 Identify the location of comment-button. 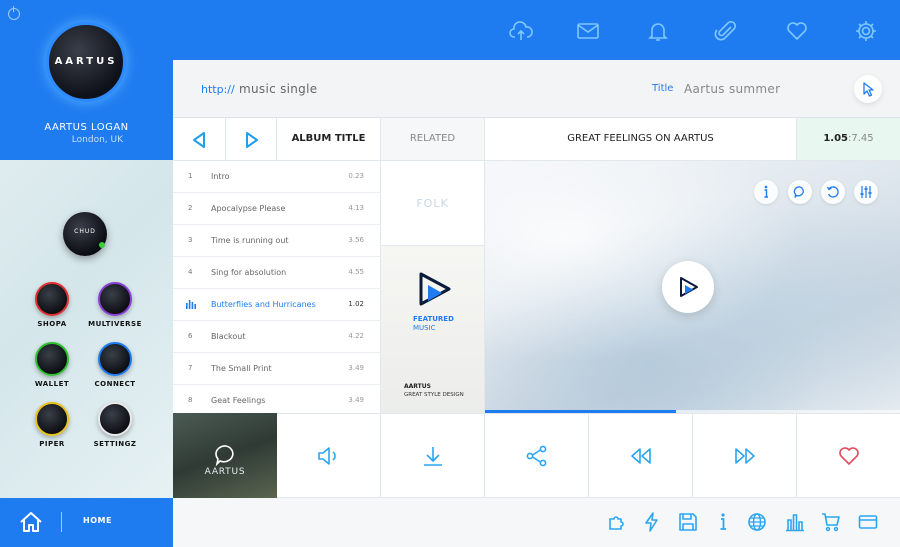
(800, 192).